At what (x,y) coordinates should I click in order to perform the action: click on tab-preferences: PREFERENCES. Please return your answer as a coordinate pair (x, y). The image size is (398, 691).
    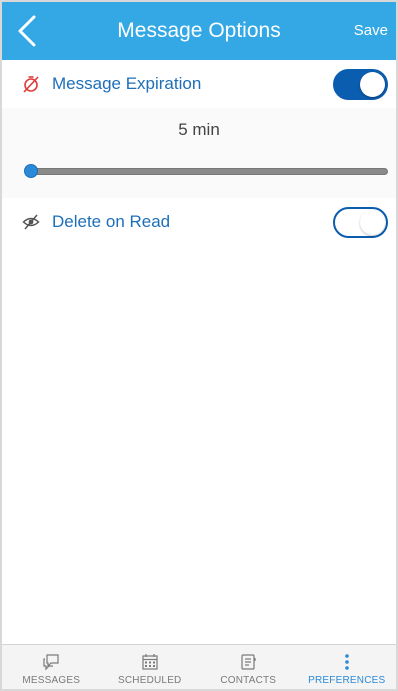
    Looking at the image, I should click on (347, 667).